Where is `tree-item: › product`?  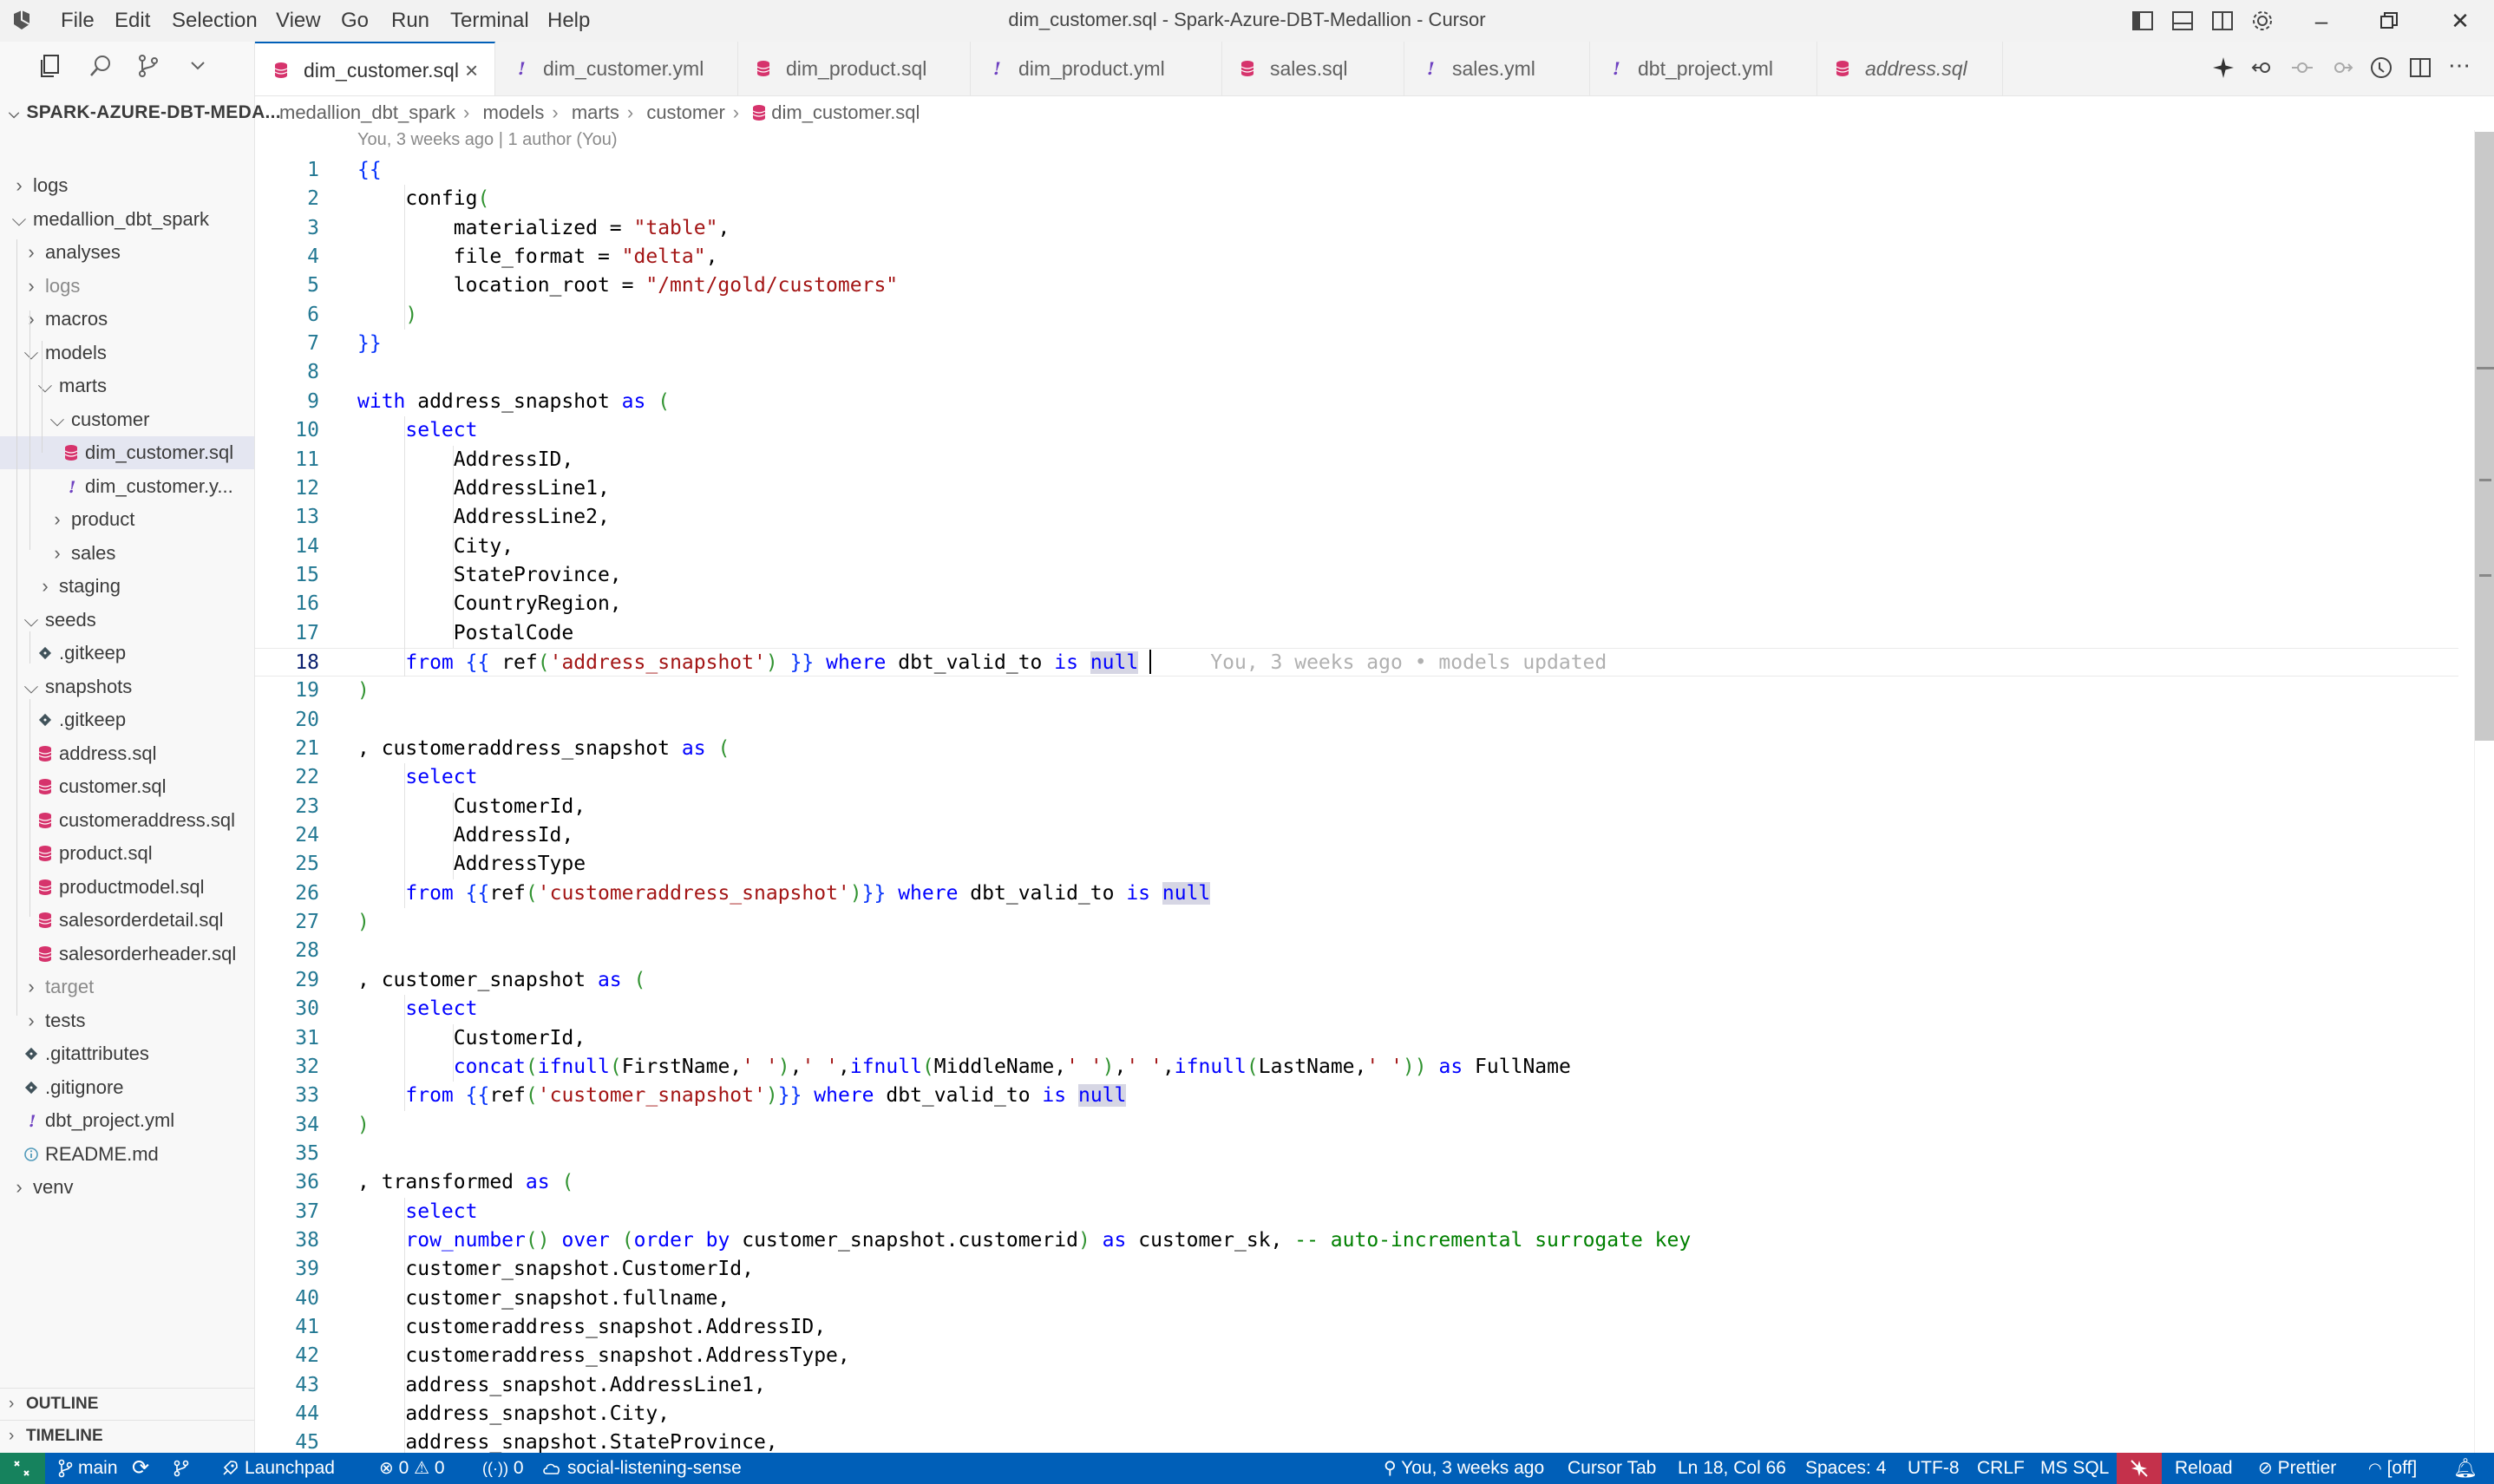
tree-item: › product is located at coordinates (127, 519).